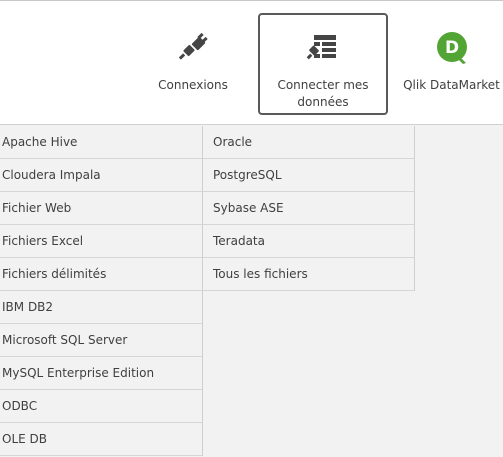 The width and height of the screenshot is (503, 457). I want to click on qlik-datamarket-button: D Qlik DataMarket, so click(451, 64).